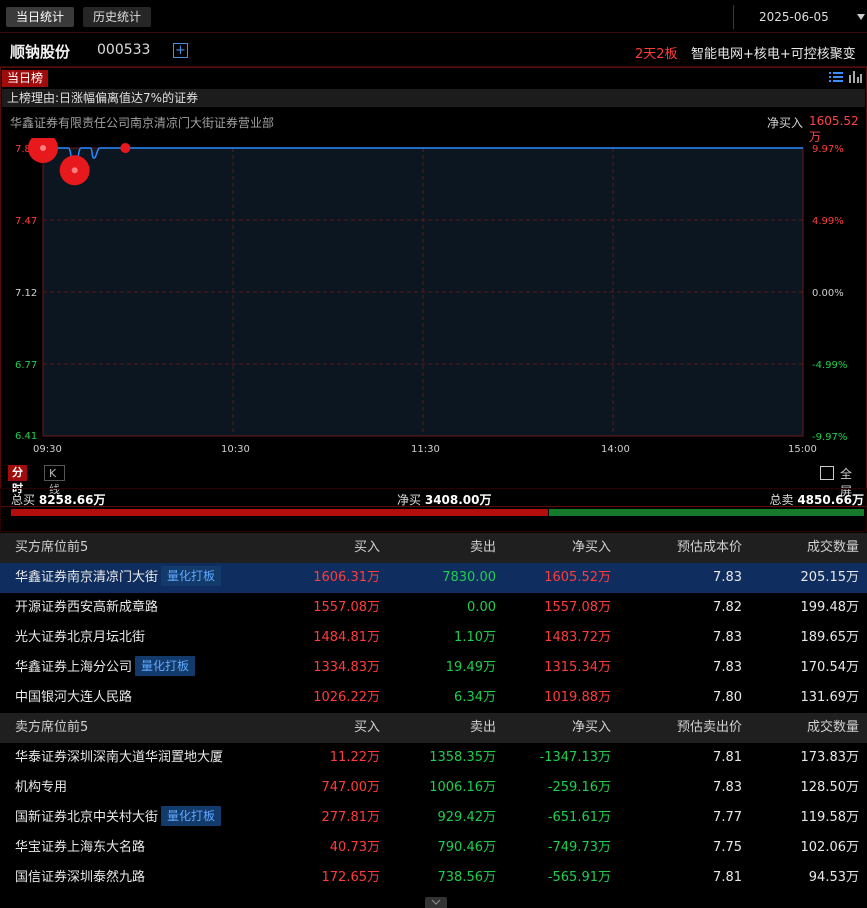 The width and height of the screenshot is (867, 908). I want to click on list-view-icon, so click(836, 77).